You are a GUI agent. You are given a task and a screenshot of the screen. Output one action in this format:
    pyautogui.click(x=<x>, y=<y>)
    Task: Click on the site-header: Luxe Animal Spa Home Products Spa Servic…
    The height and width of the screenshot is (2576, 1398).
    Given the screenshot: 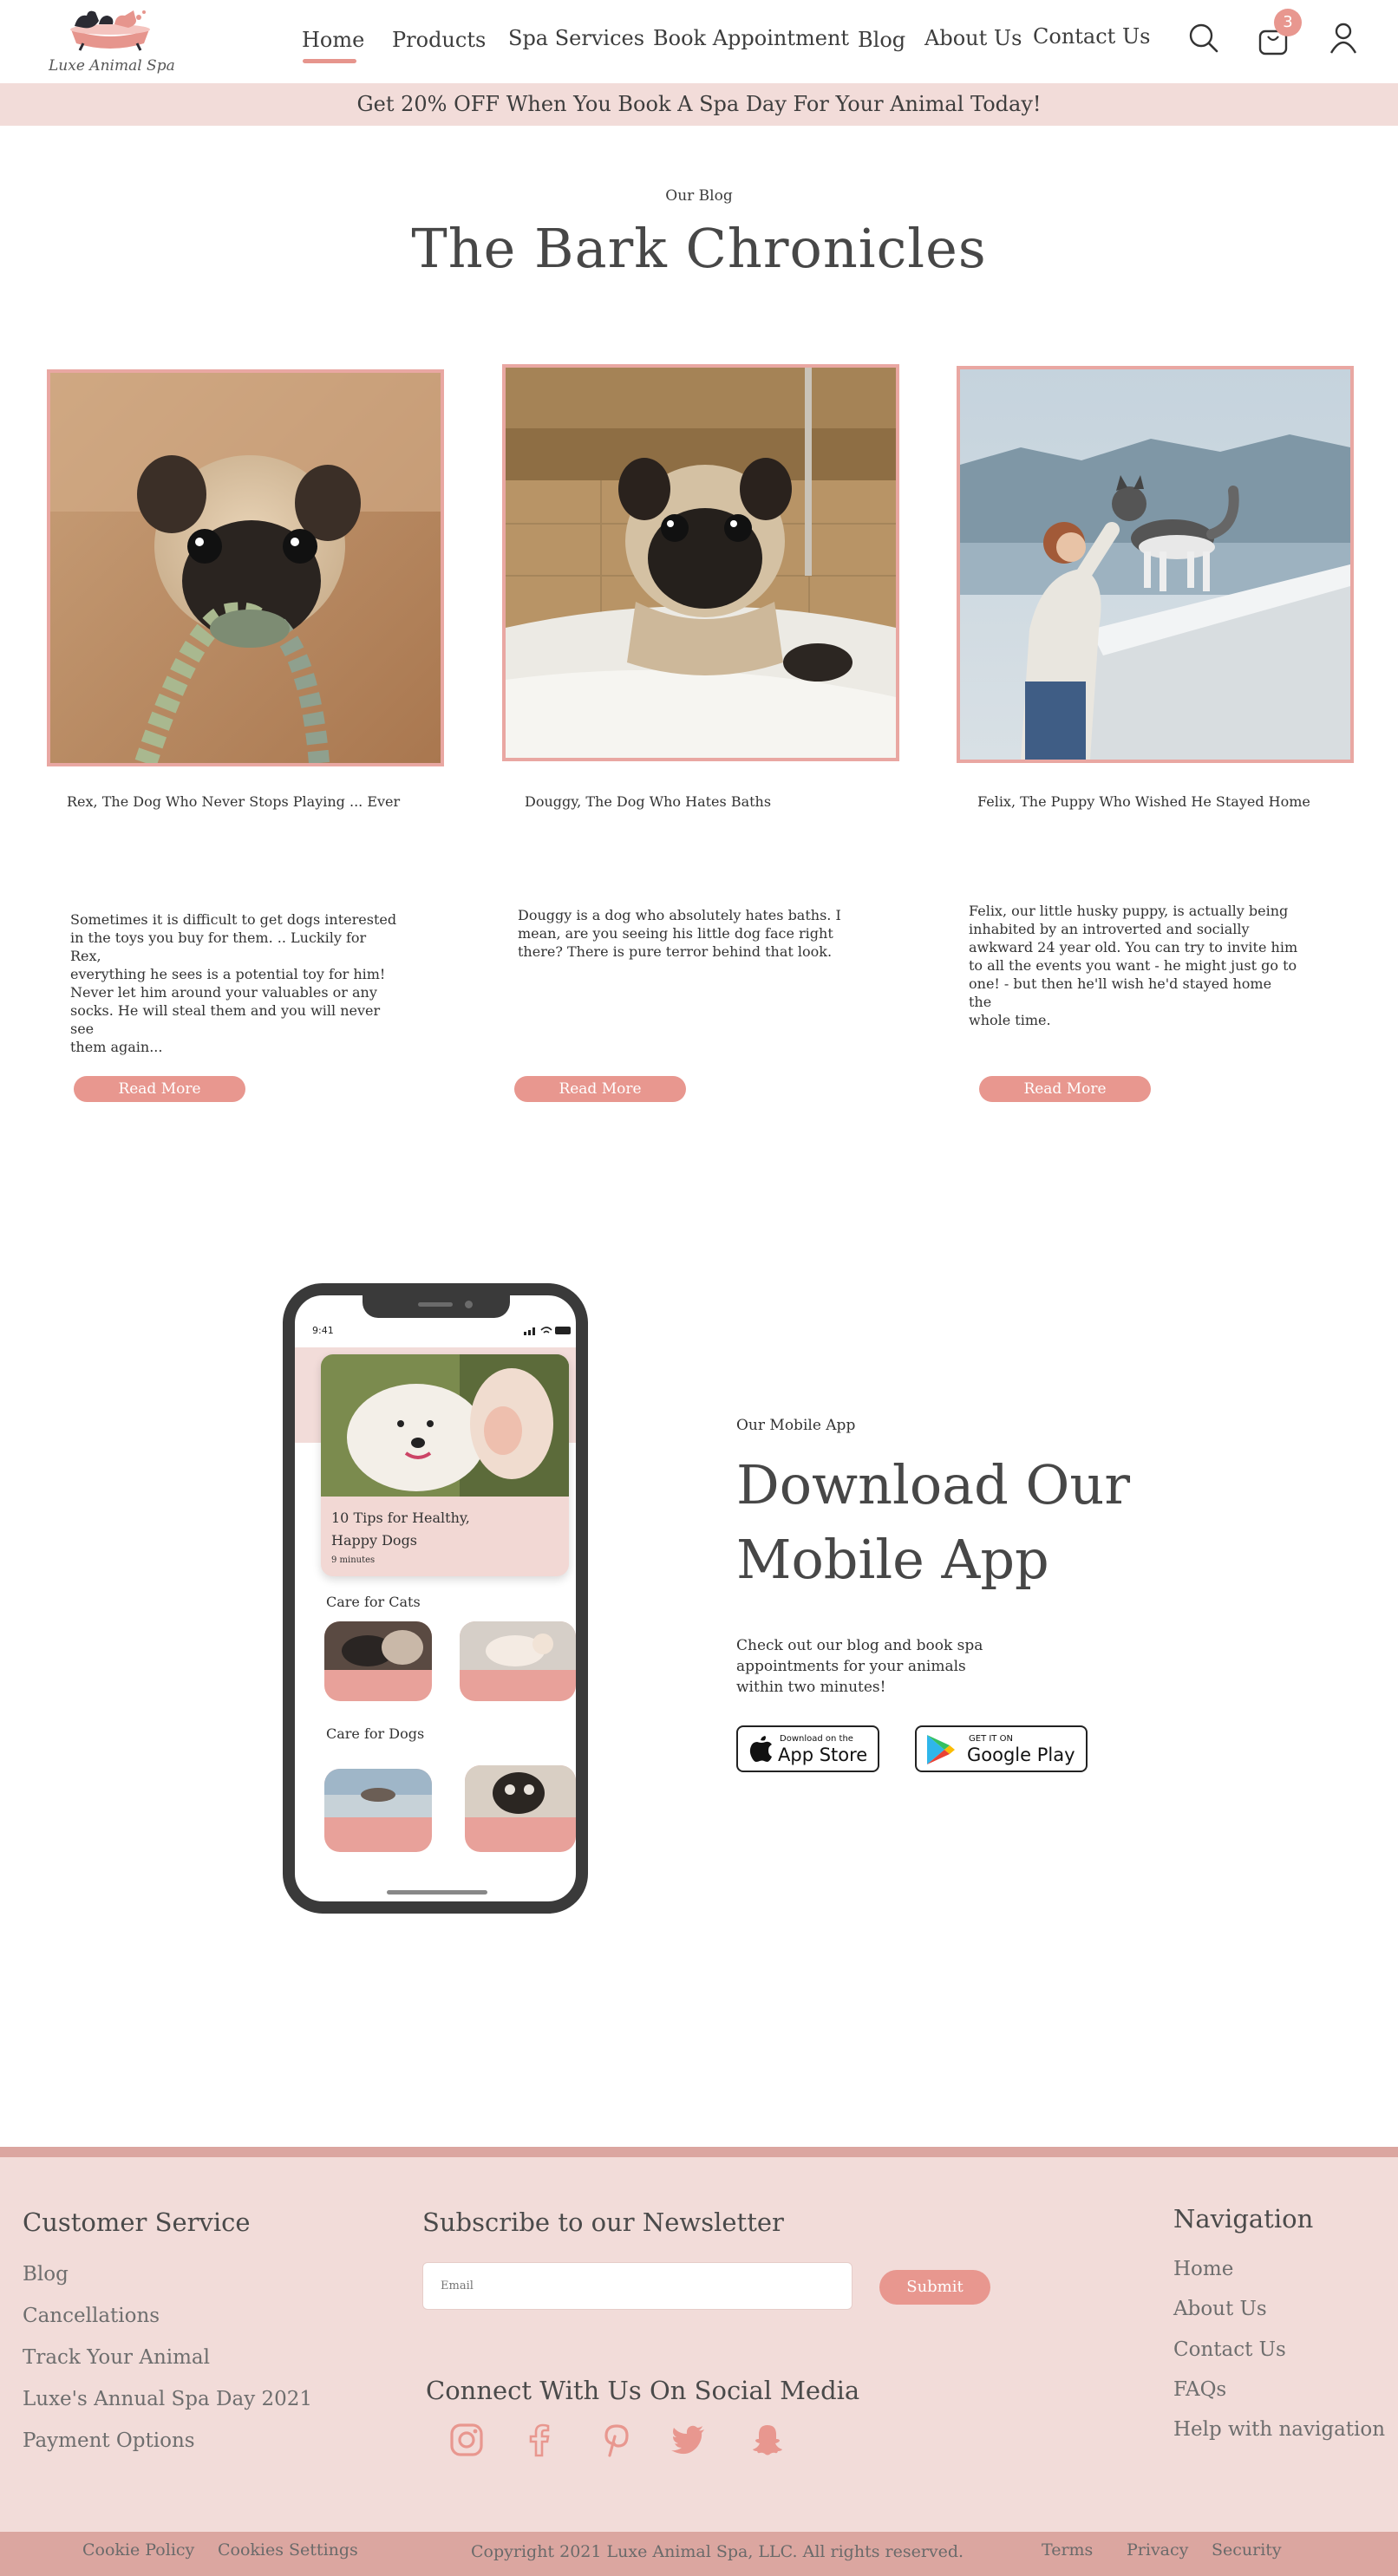 What is the action you would take?
    pyautogui.click(x=699, y=42)
    